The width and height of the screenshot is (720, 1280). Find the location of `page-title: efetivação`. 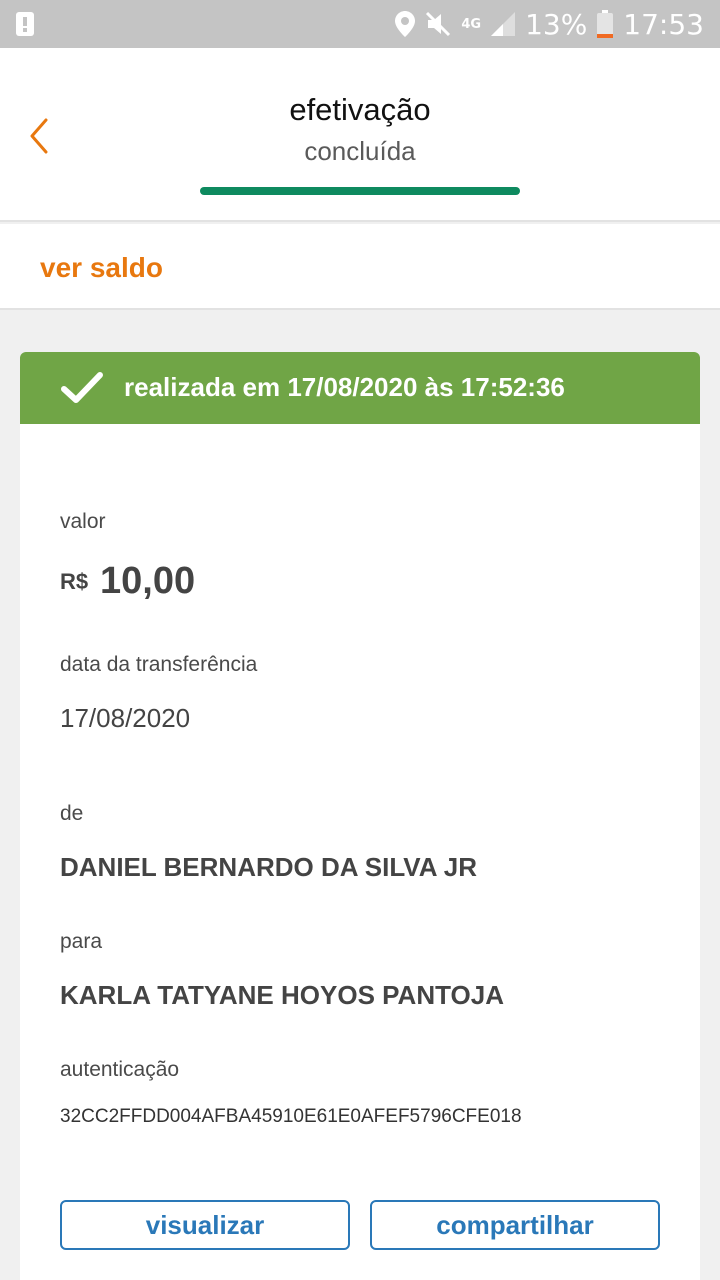

page-title: efetivação is located at coordinates (360, 109).